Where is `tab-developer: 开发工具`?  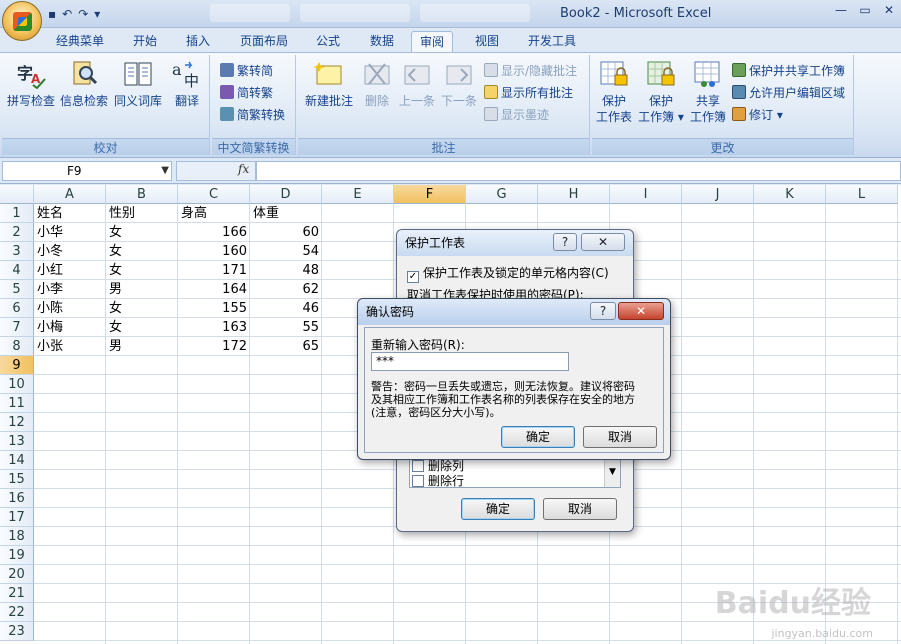
tab-developer: 开发工具 is located at coordinates (552, 41).